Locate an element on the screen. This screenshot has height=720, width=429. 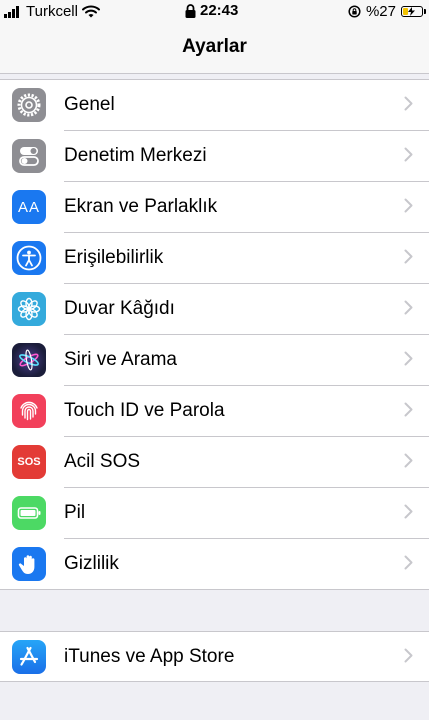
settings-row-touch-id-ve-parola: Touch ID ve Parola is located at coordinates (214, 411).